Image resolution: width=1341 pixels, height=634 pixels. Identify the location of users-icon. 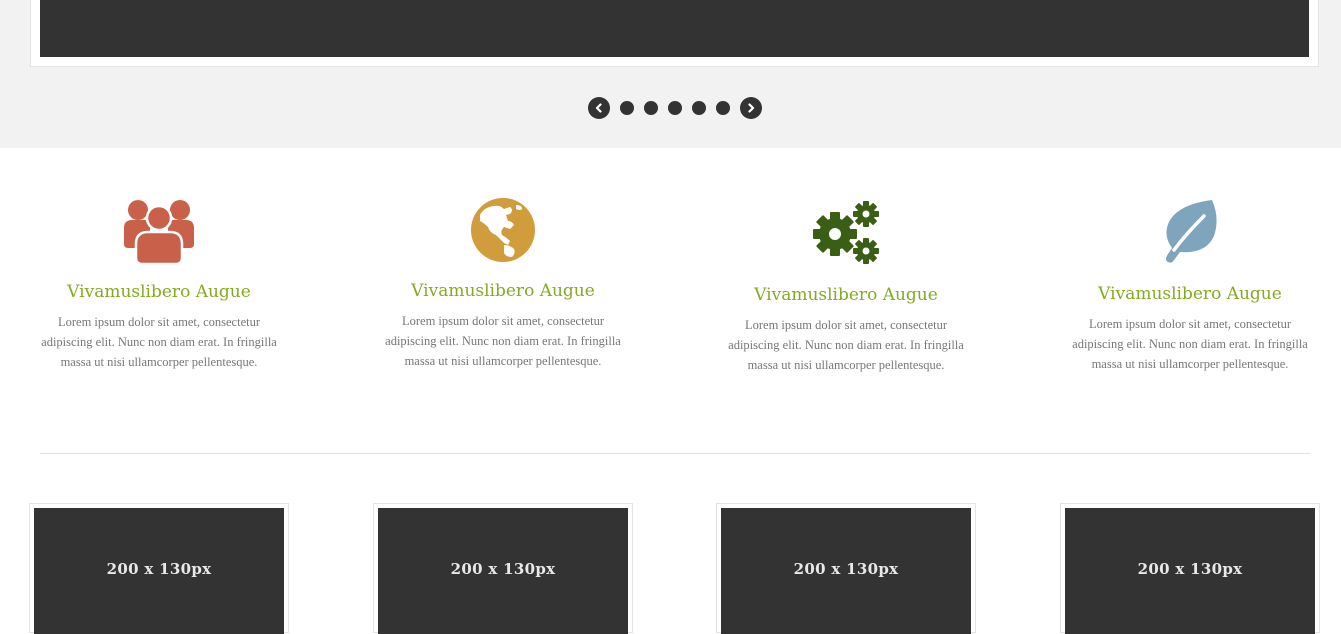
(159, 232).